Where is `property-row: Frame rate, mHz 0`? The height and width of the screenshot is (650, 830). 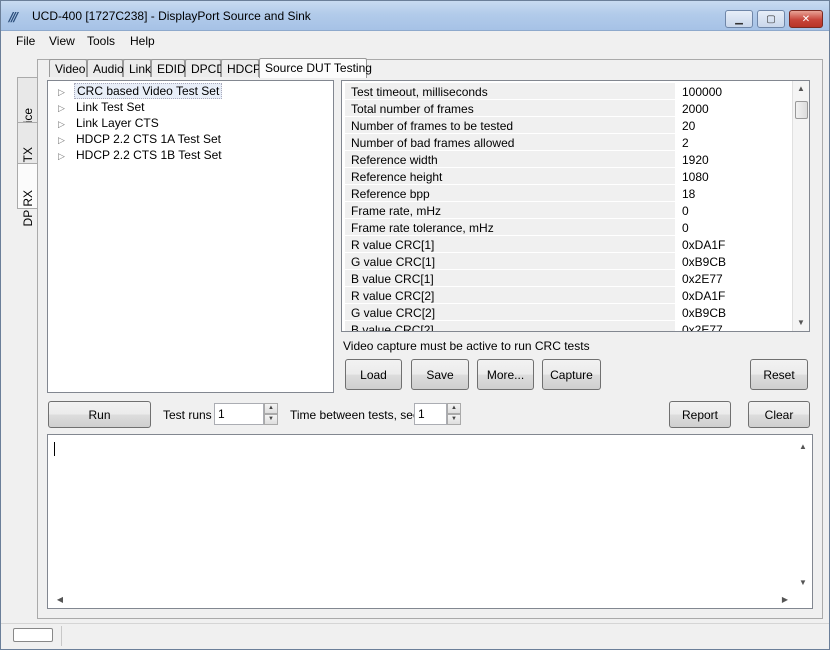
property-row: Frame rate, mHz 0 is located at coordinates (568, 210).